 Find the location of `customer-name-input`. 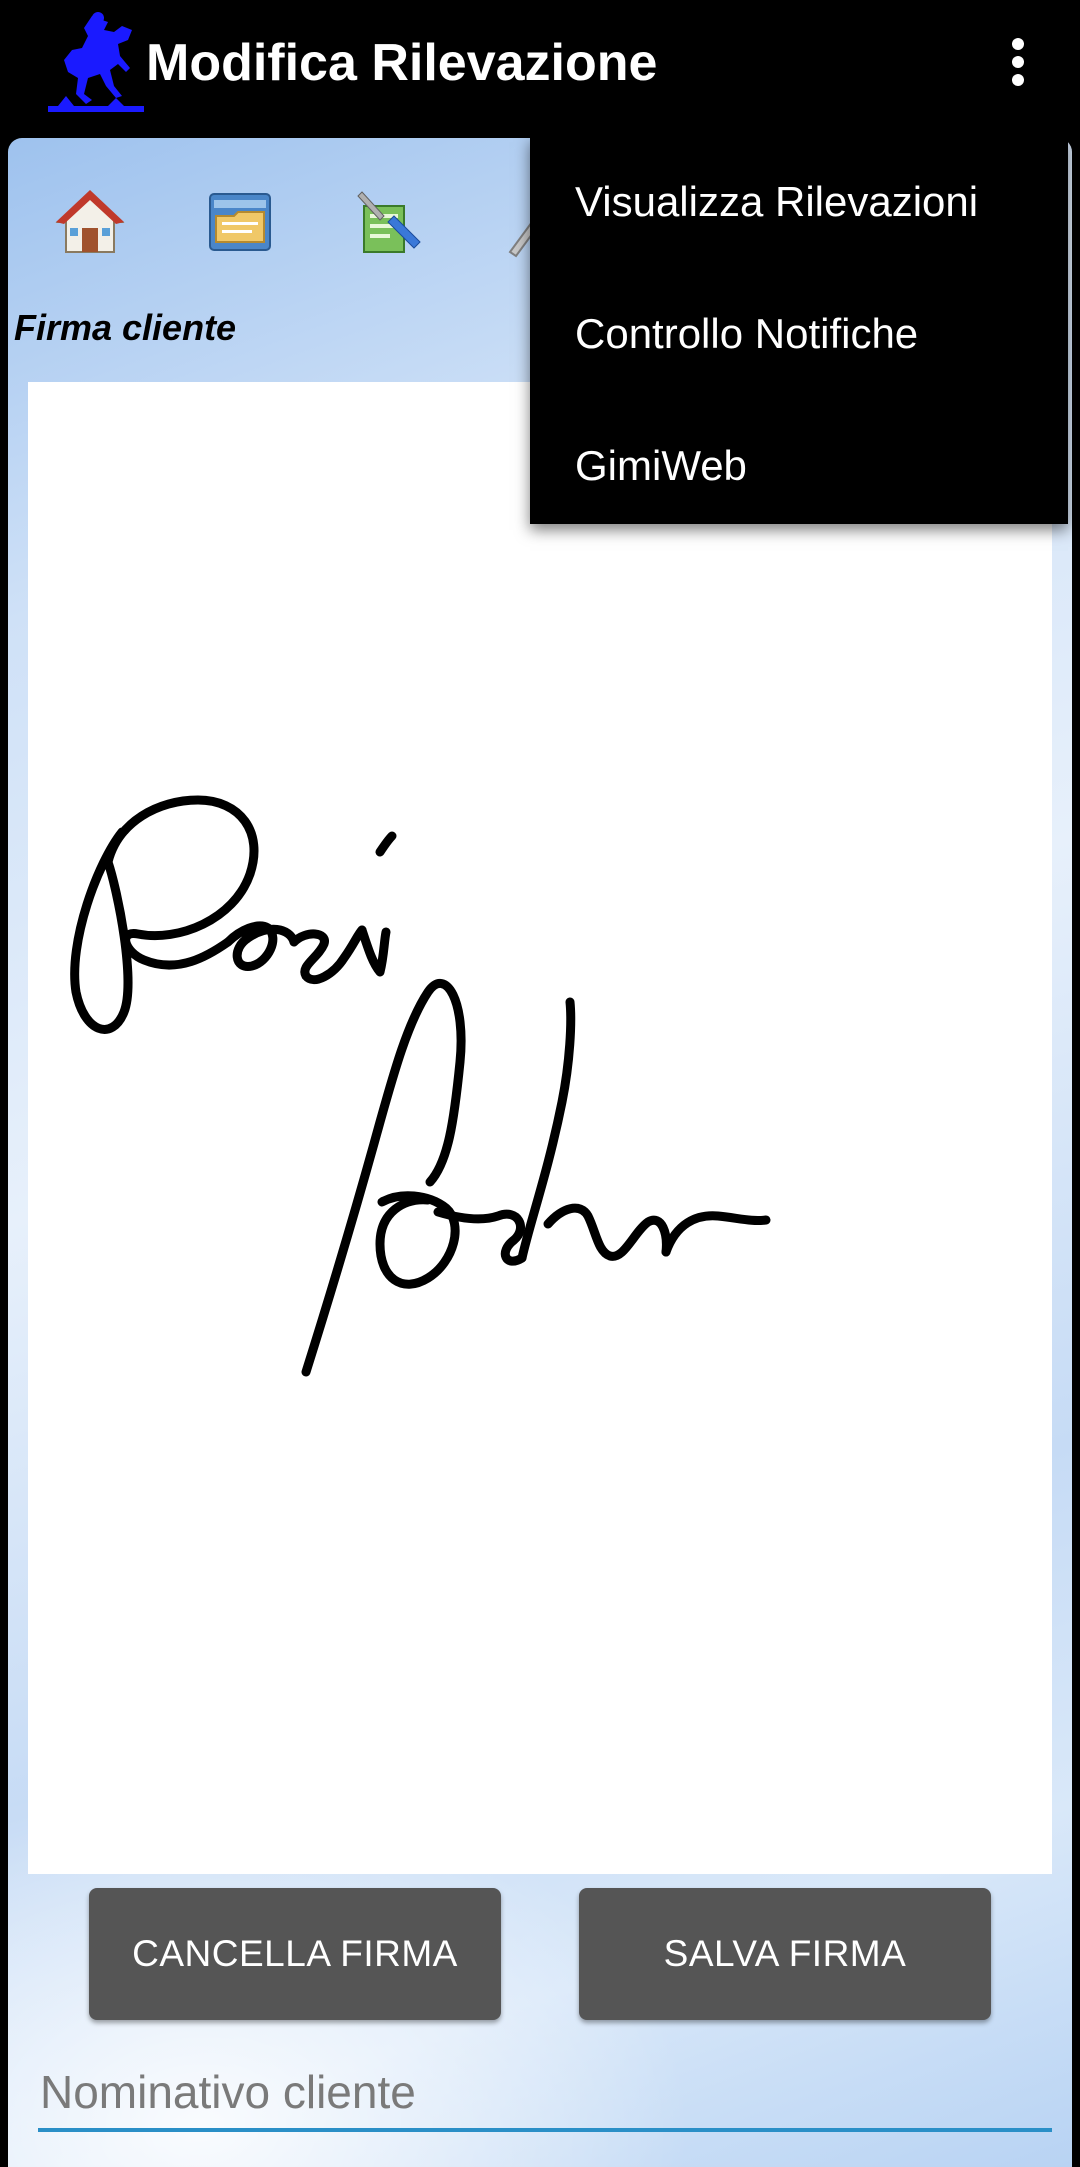

customer-name-input is located at coordinates (545, 2094).